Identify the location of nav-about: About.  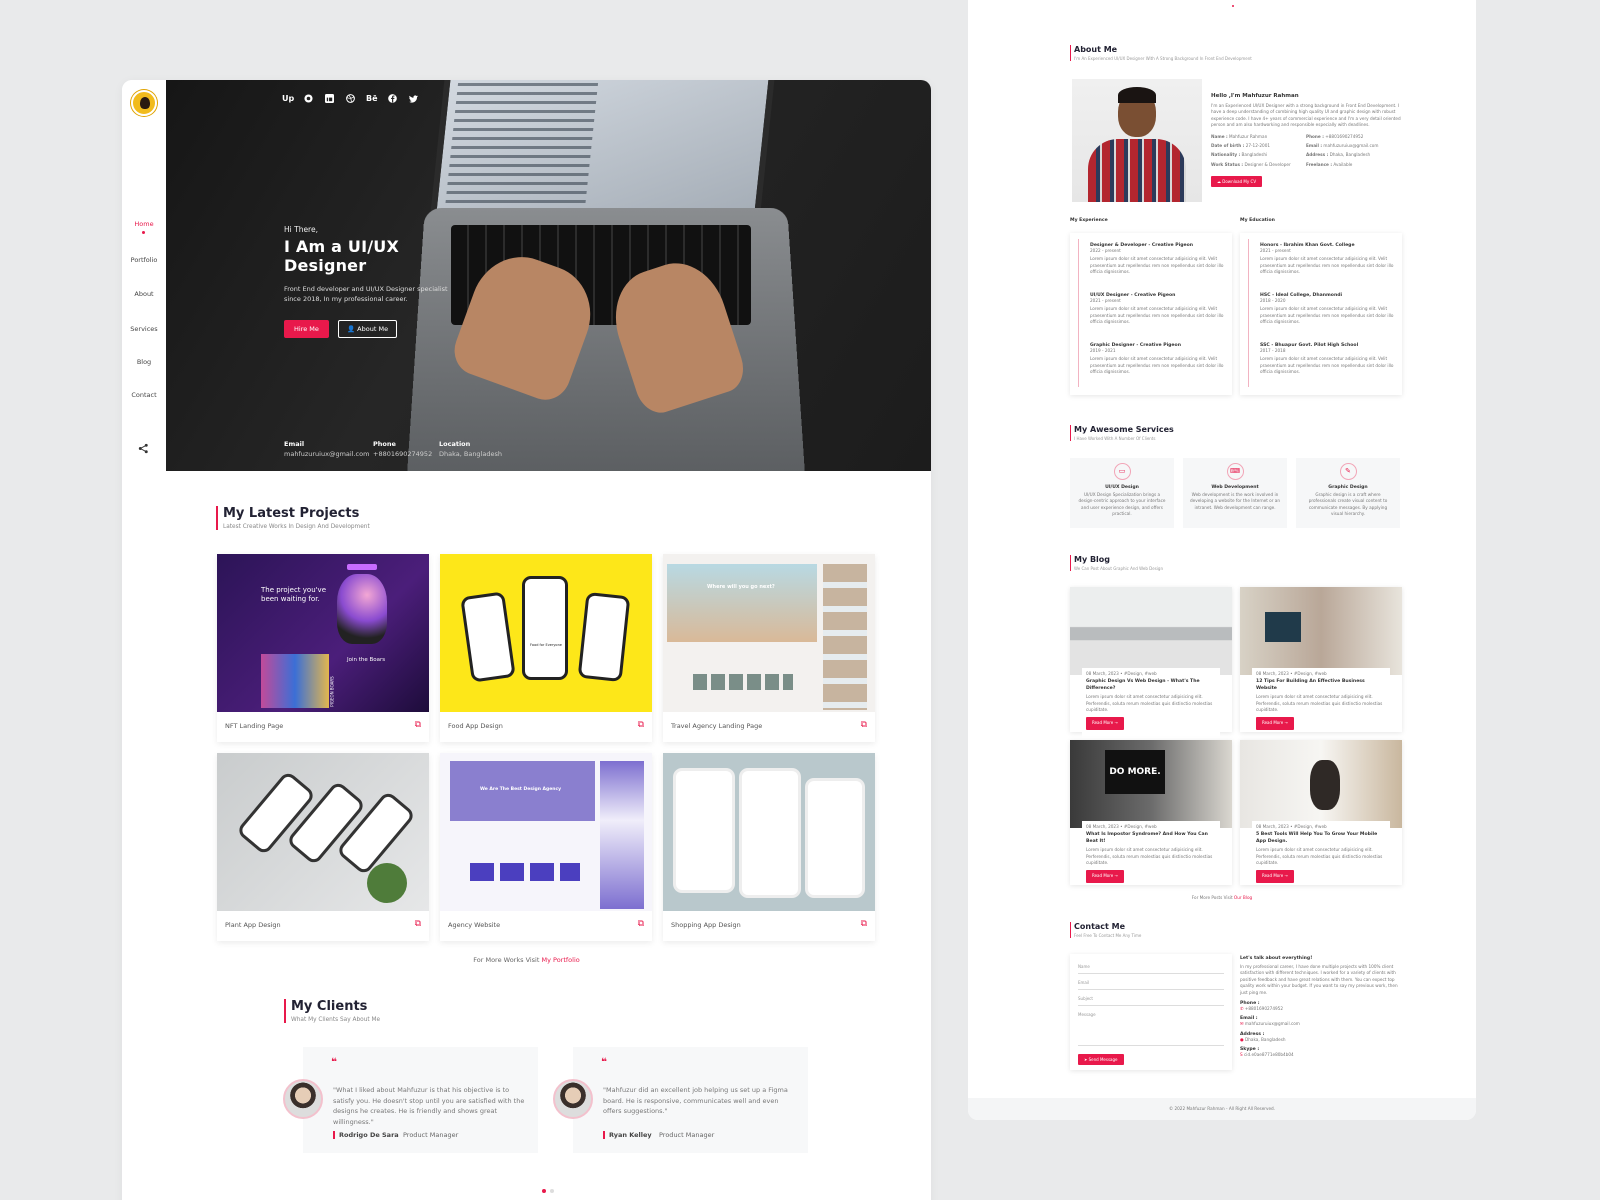
(144, 294).